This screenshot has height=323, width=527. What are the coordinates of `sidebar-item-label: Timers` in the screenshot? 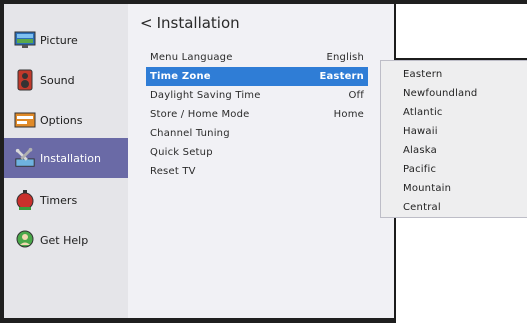 It's located at (59, 200).